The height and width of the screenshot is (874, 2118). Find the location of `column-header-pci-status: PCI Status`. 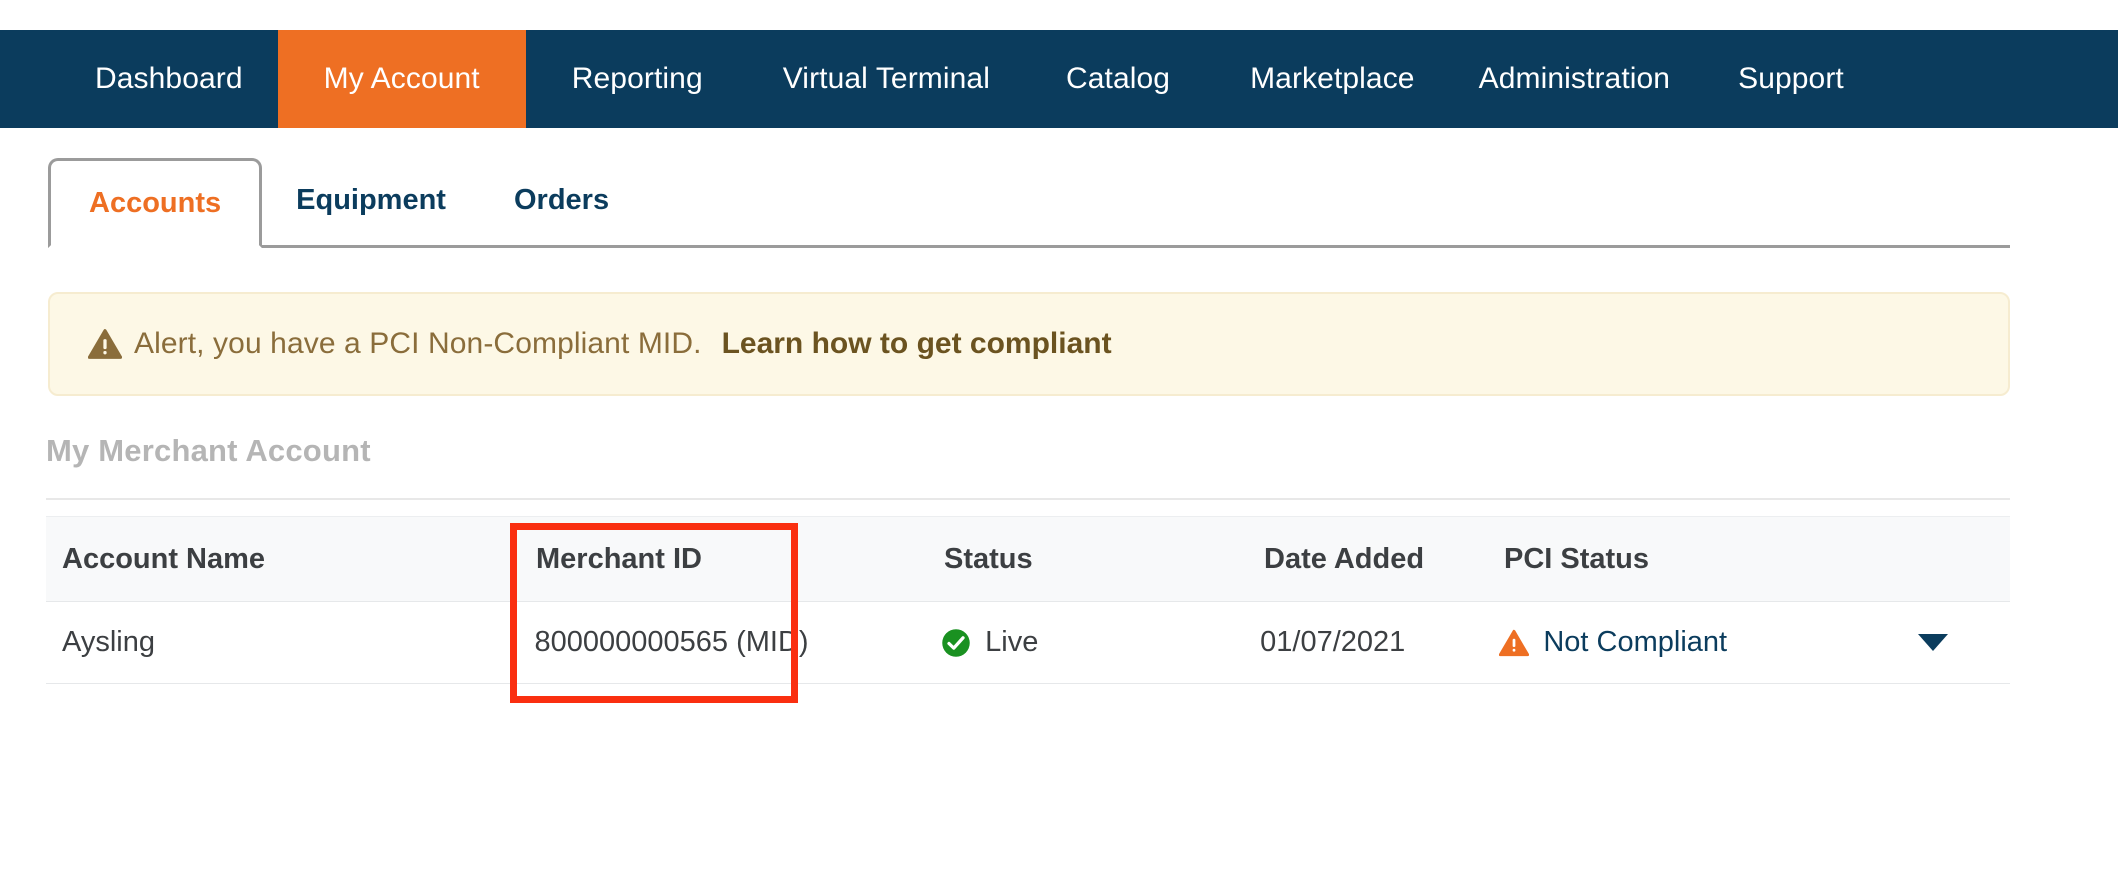

column-header-pci-status: PCI Status is located at coordinates (1577, 558).